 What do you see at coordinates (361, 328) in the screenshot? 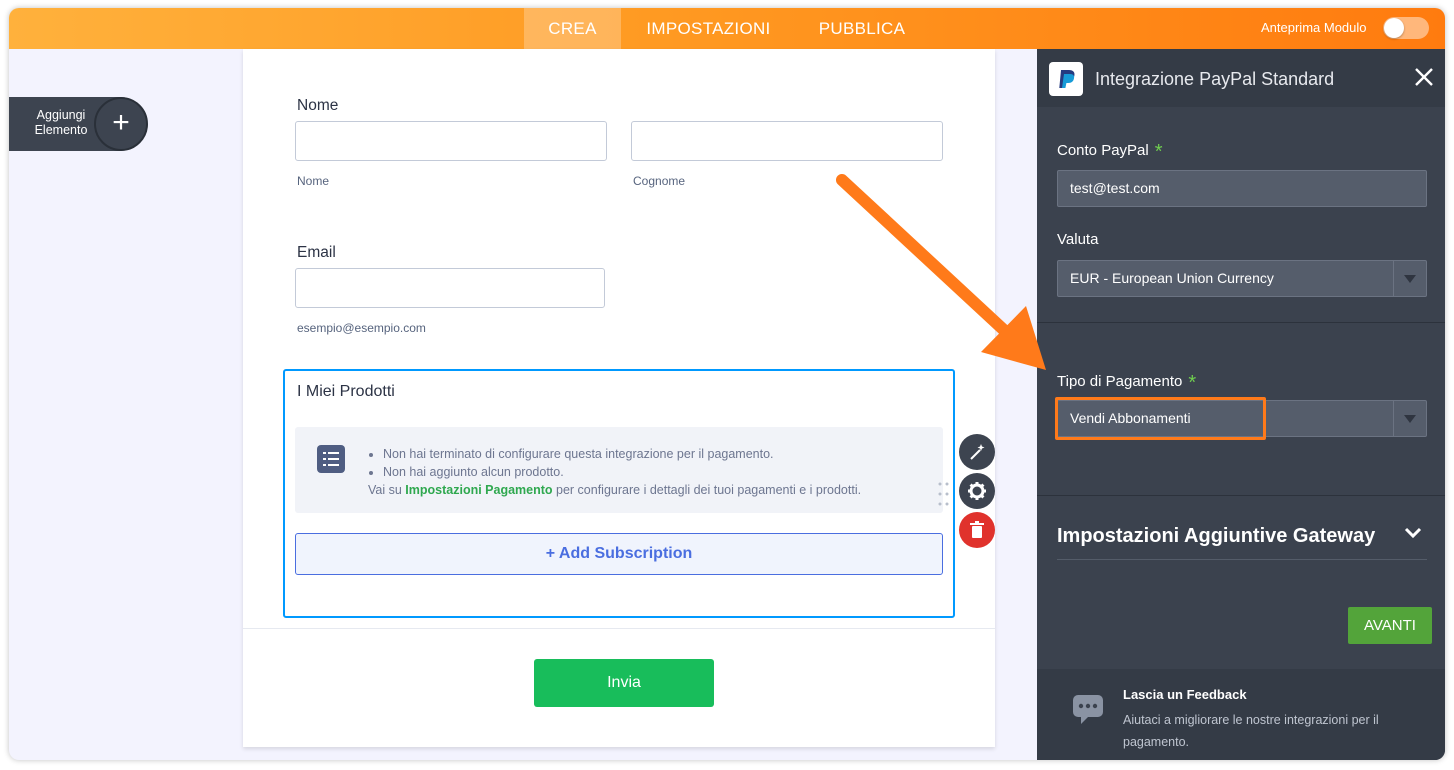
I see `email-sublabel: esempio@esempio.com` at bounding box center [361, 328].